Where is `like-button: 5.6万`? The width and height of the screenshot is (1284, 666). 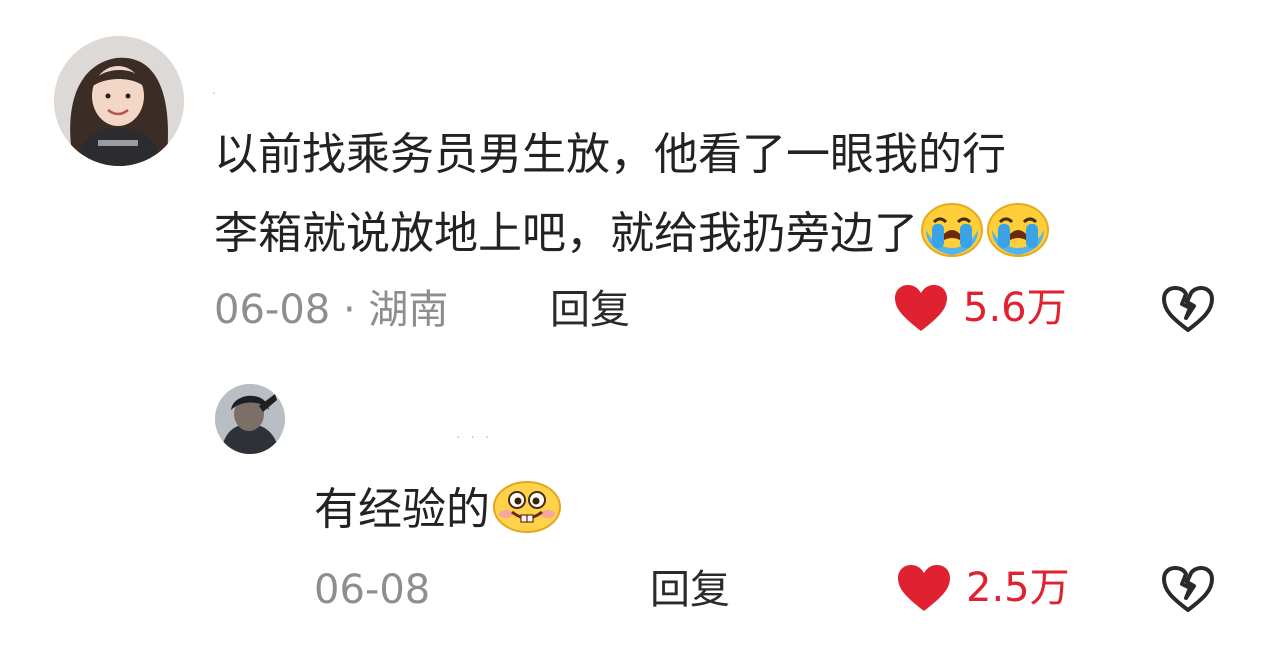 like-button: 5.6万 is located at coordinates (980, 308).